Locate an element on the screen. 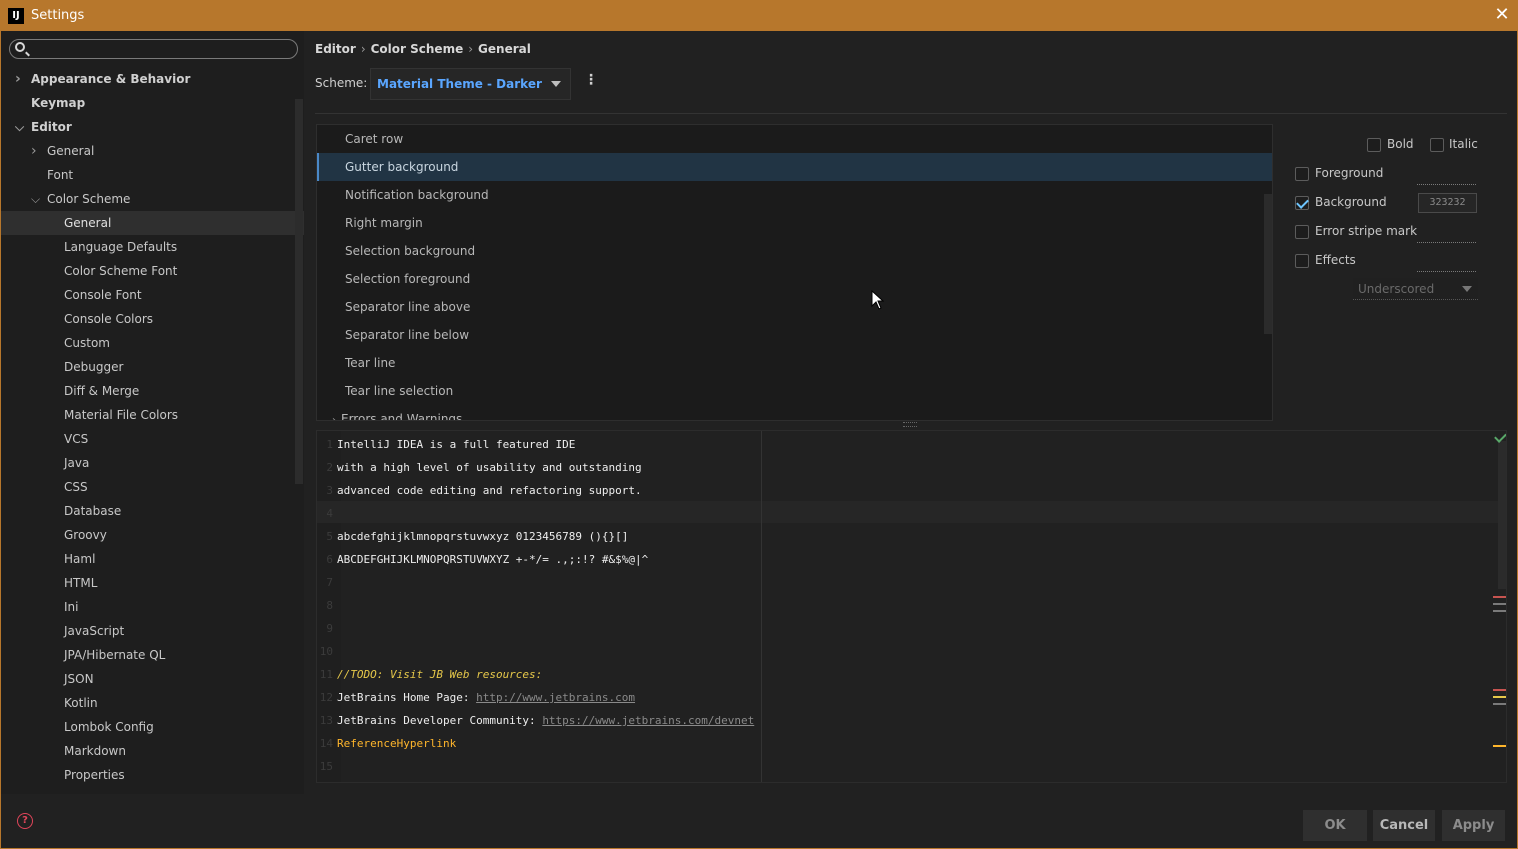 This screenshot has width=1518, height=849. sidebar-item-debugger: Debugger is located at coordinates (147, 367).